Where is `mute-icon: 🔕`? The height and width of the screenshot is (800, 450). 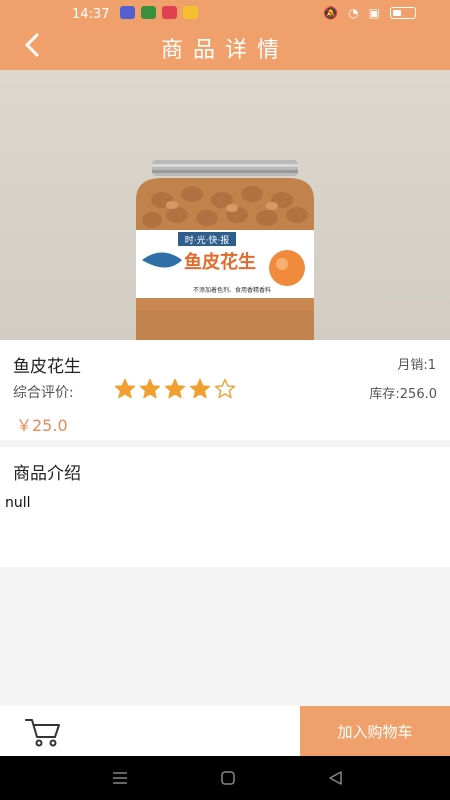
mute-icon: 🔕 is located at coordinates (331, 13).